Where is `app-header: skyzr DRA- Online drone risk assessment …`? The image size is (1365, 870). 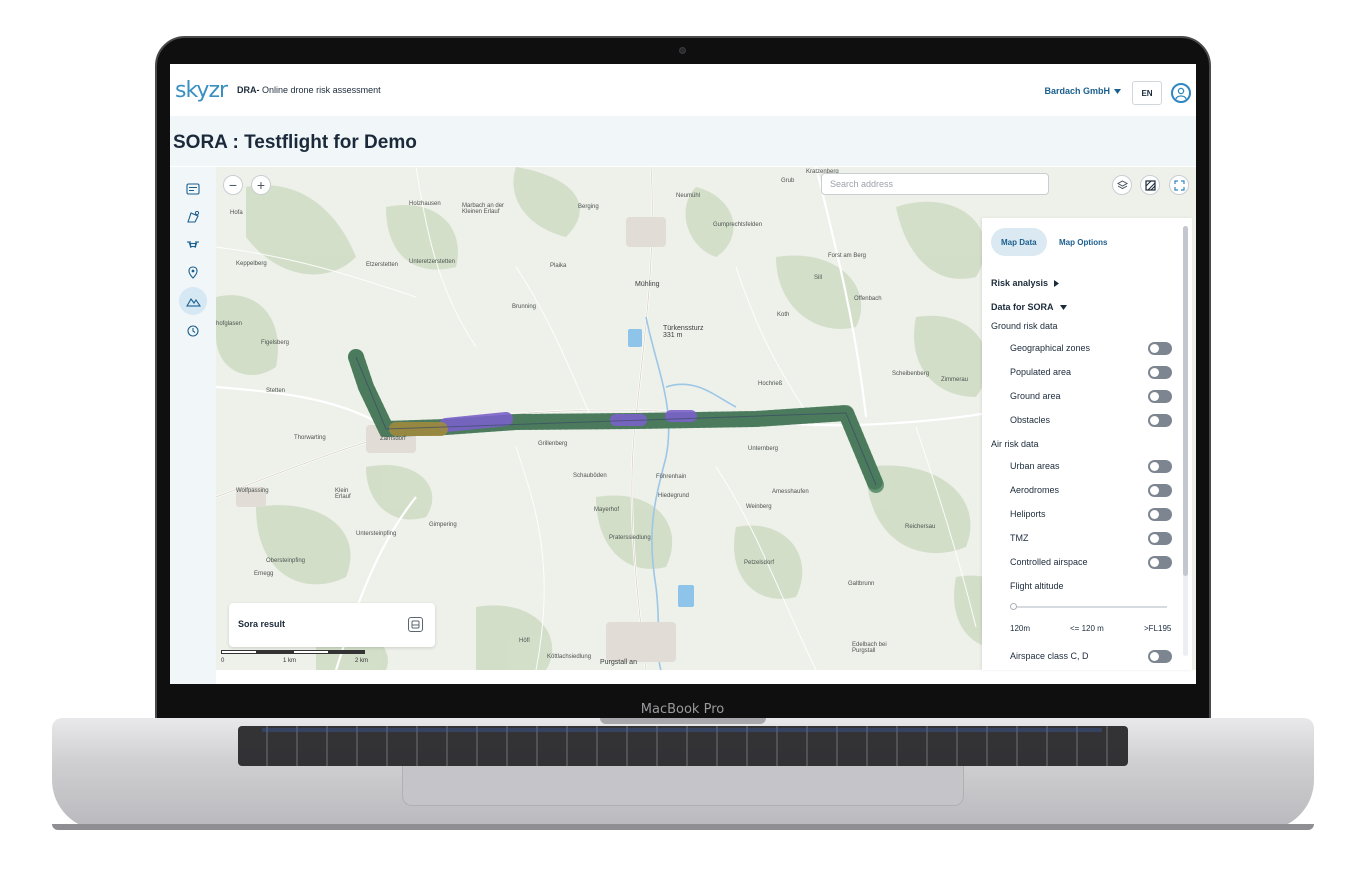 app-header: skyzr DRA- Online drone risk assessment … is located at coordinates (683, 90).